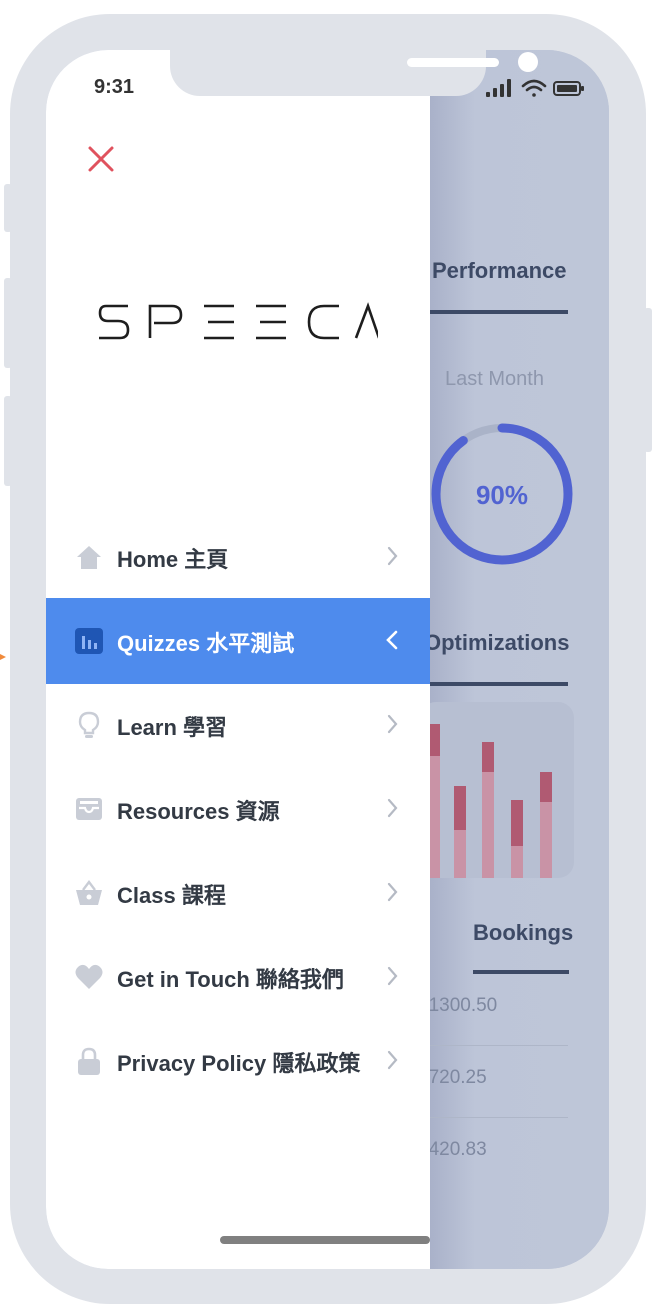  What do you see at coordinates (497, 684) in the screenshot?
I see `optimizations-underline` at bounding box center [497, 684].